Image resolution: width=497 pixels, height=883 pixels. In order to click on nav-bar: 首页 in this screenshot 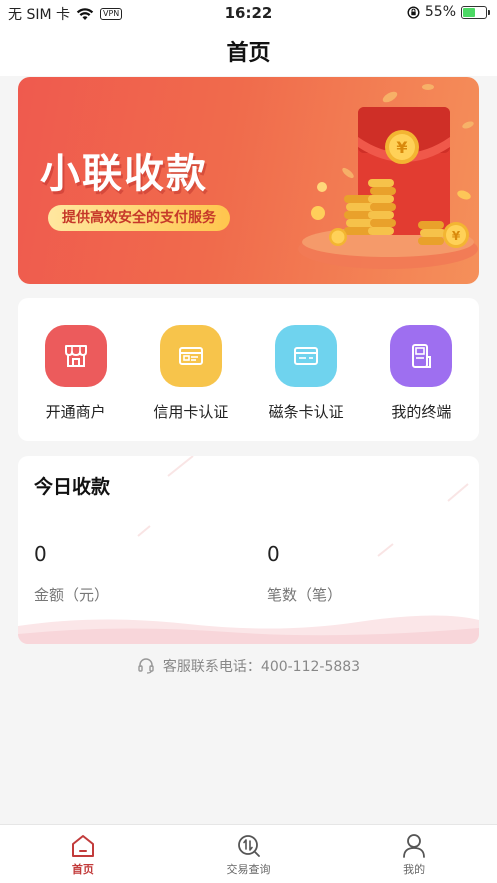, I will do `click(248, 51)`.